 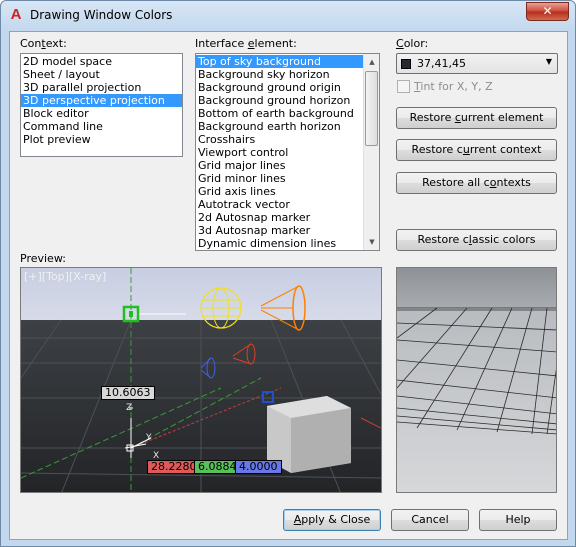 I want to click on apply-close-button: Apply & Close, so click(x=332, y=520).